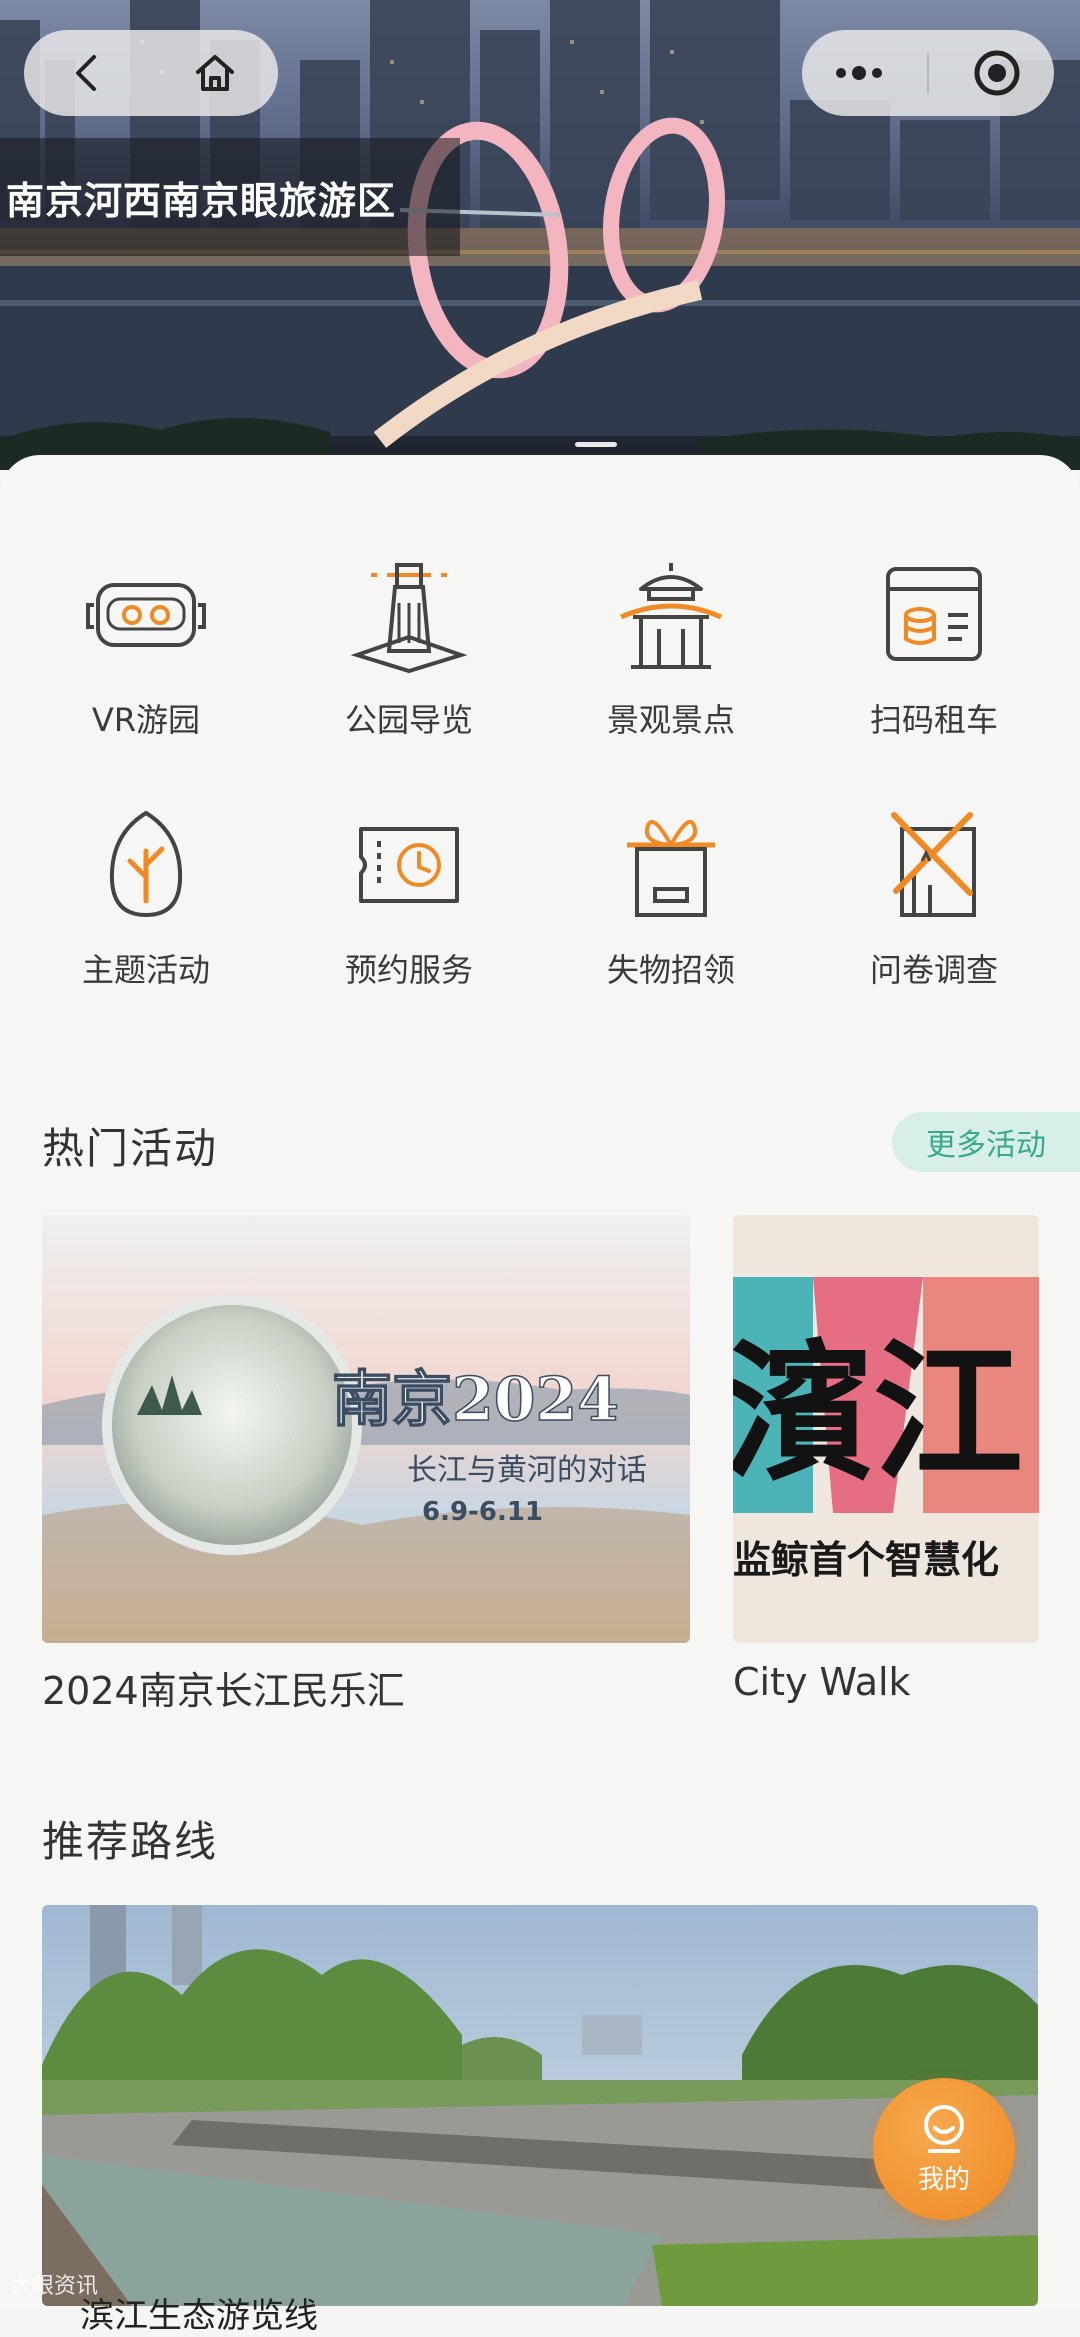 The height and width of the screenshot is (2337, 1080). I want to click on back-button, so click(88, 73).